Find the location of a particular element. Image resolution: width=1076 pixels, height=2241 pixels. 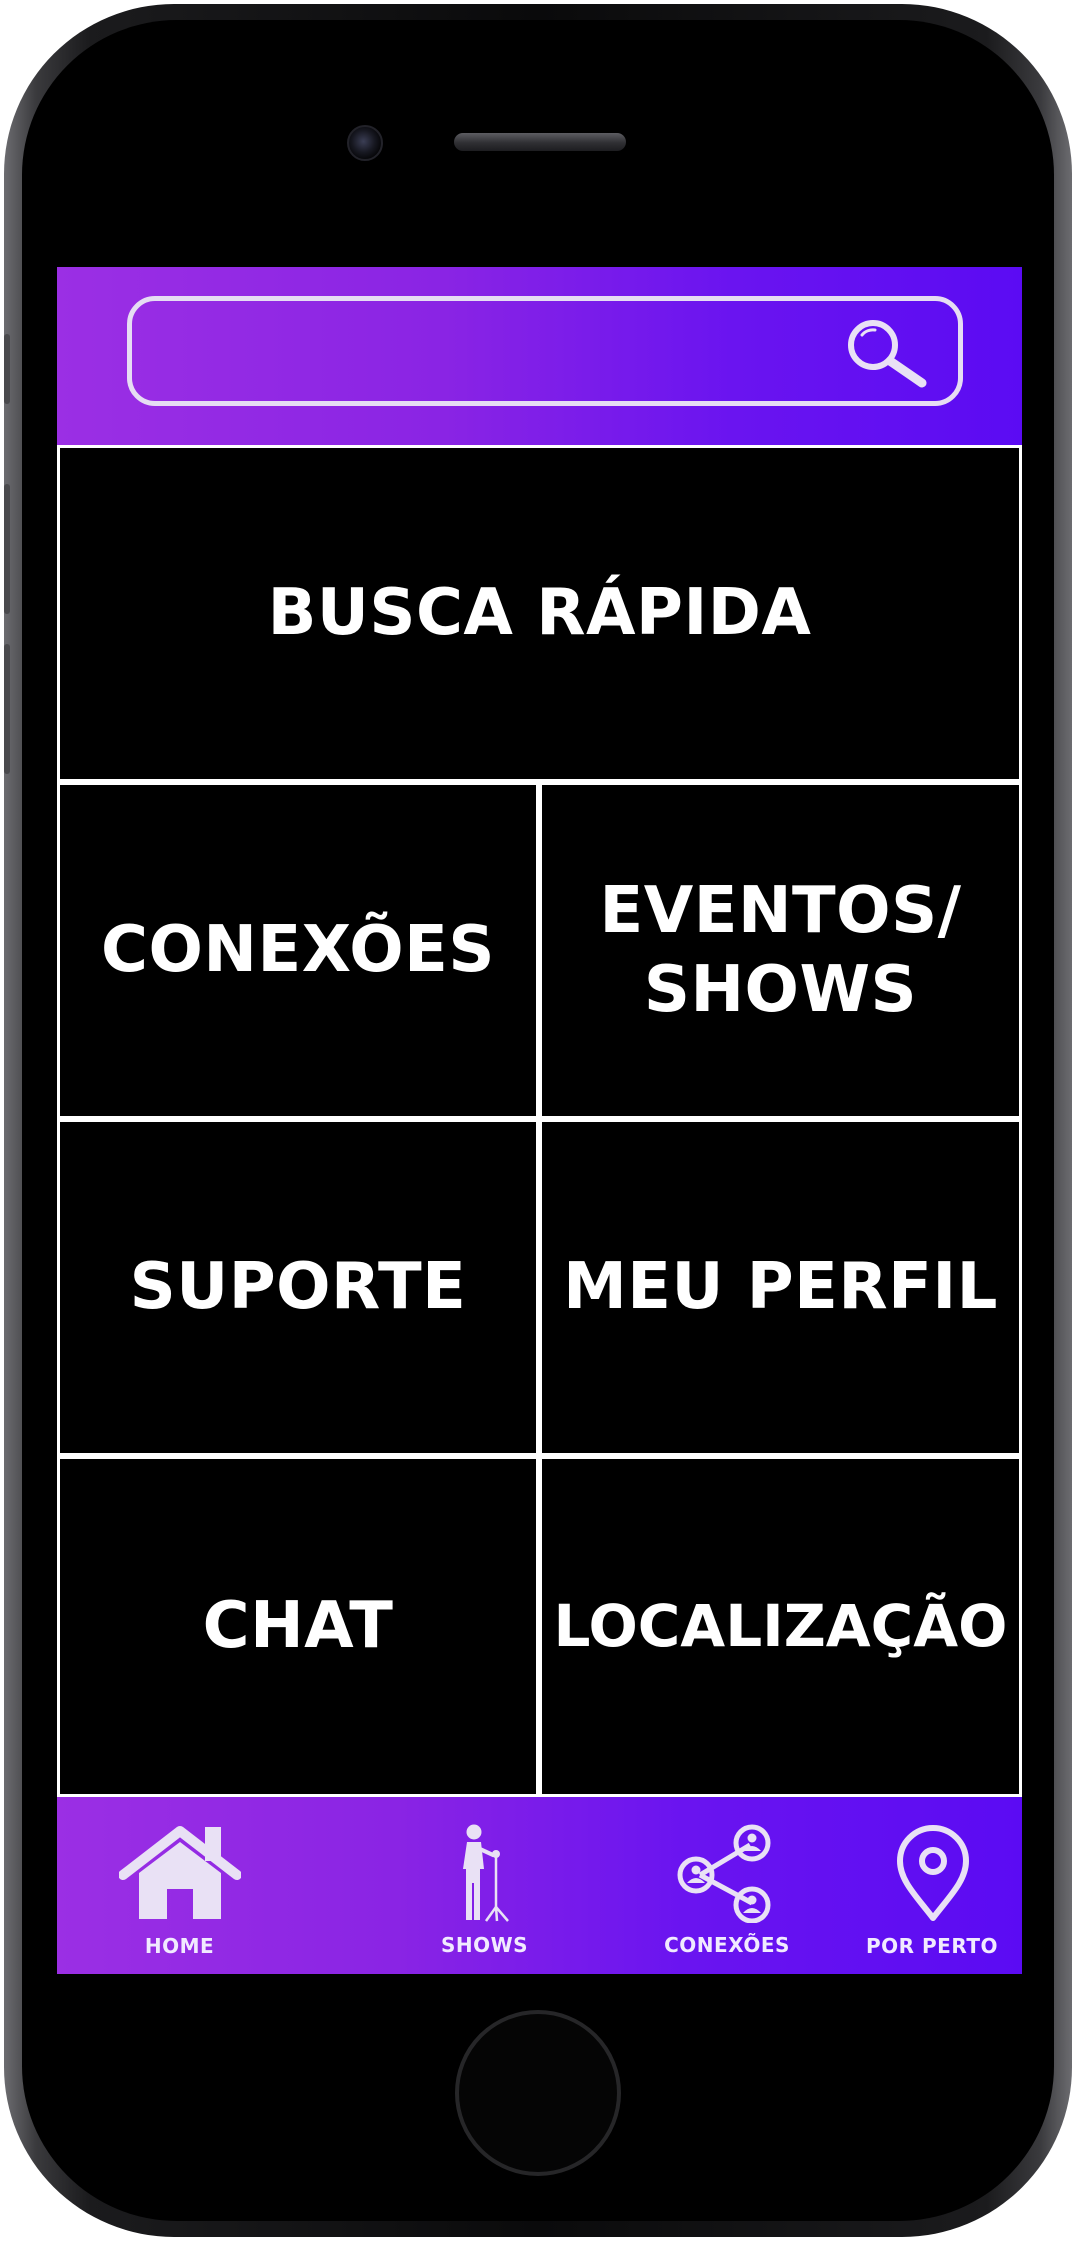

menu-tile-label: CONEXÕES is located at coordinates (298, 950).